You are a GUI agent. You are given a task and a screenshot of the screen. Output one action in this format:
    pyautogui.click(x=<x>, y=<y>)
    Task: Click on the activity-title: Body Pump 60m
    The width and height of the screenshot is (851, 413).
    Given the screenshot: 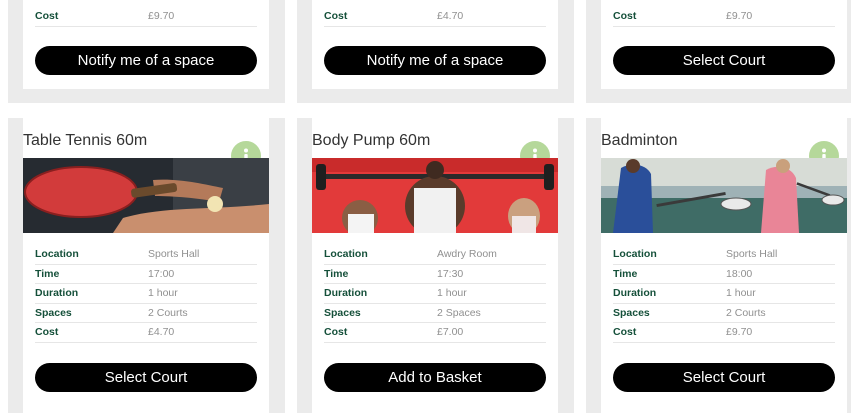 What is the action you would take?
    pyautogui.click(x=371, y=140)
    